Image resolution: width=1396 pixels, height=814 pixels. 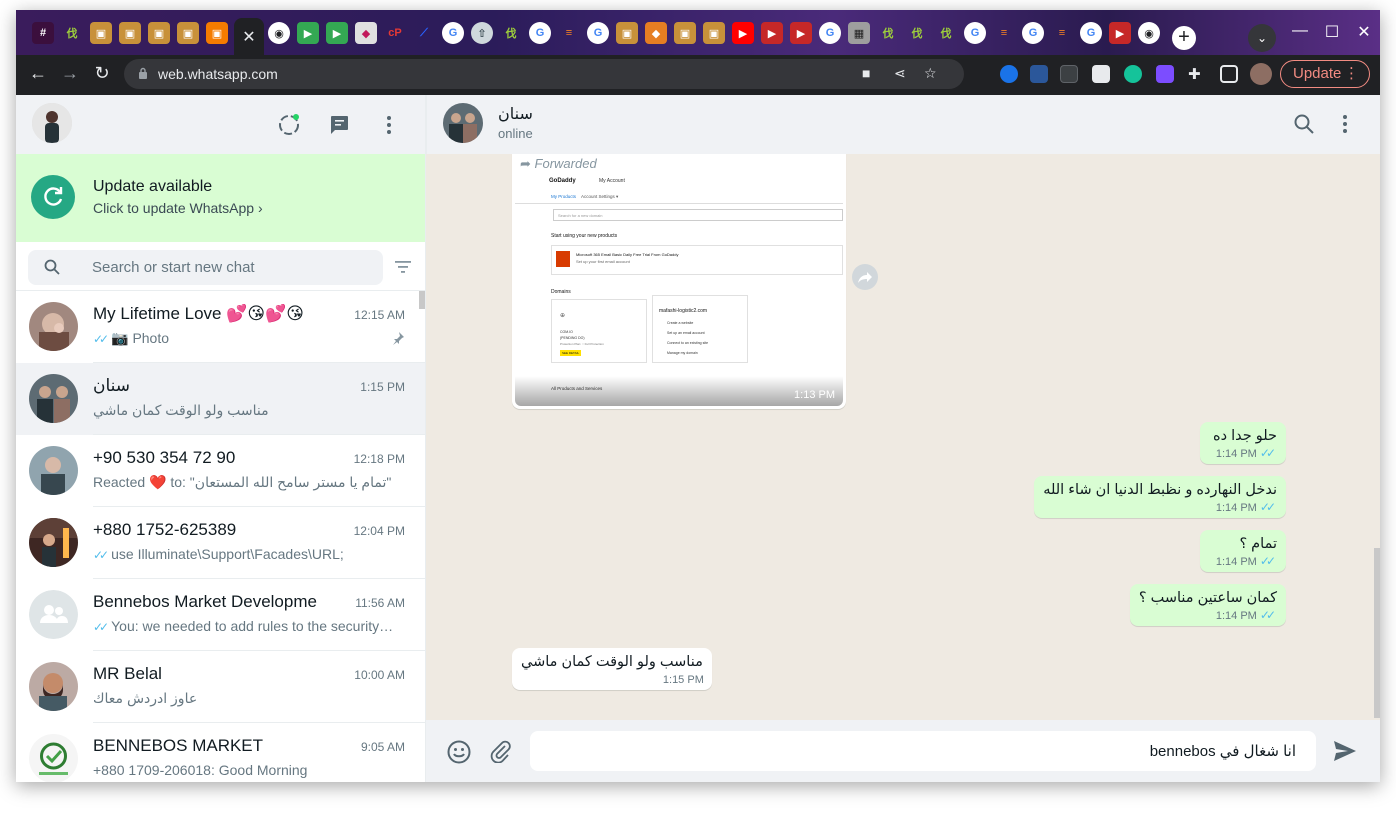 What do you see at coordinates (289, 125) in the screenshot?
I see `status-icon` at bounding box center [289, 125].